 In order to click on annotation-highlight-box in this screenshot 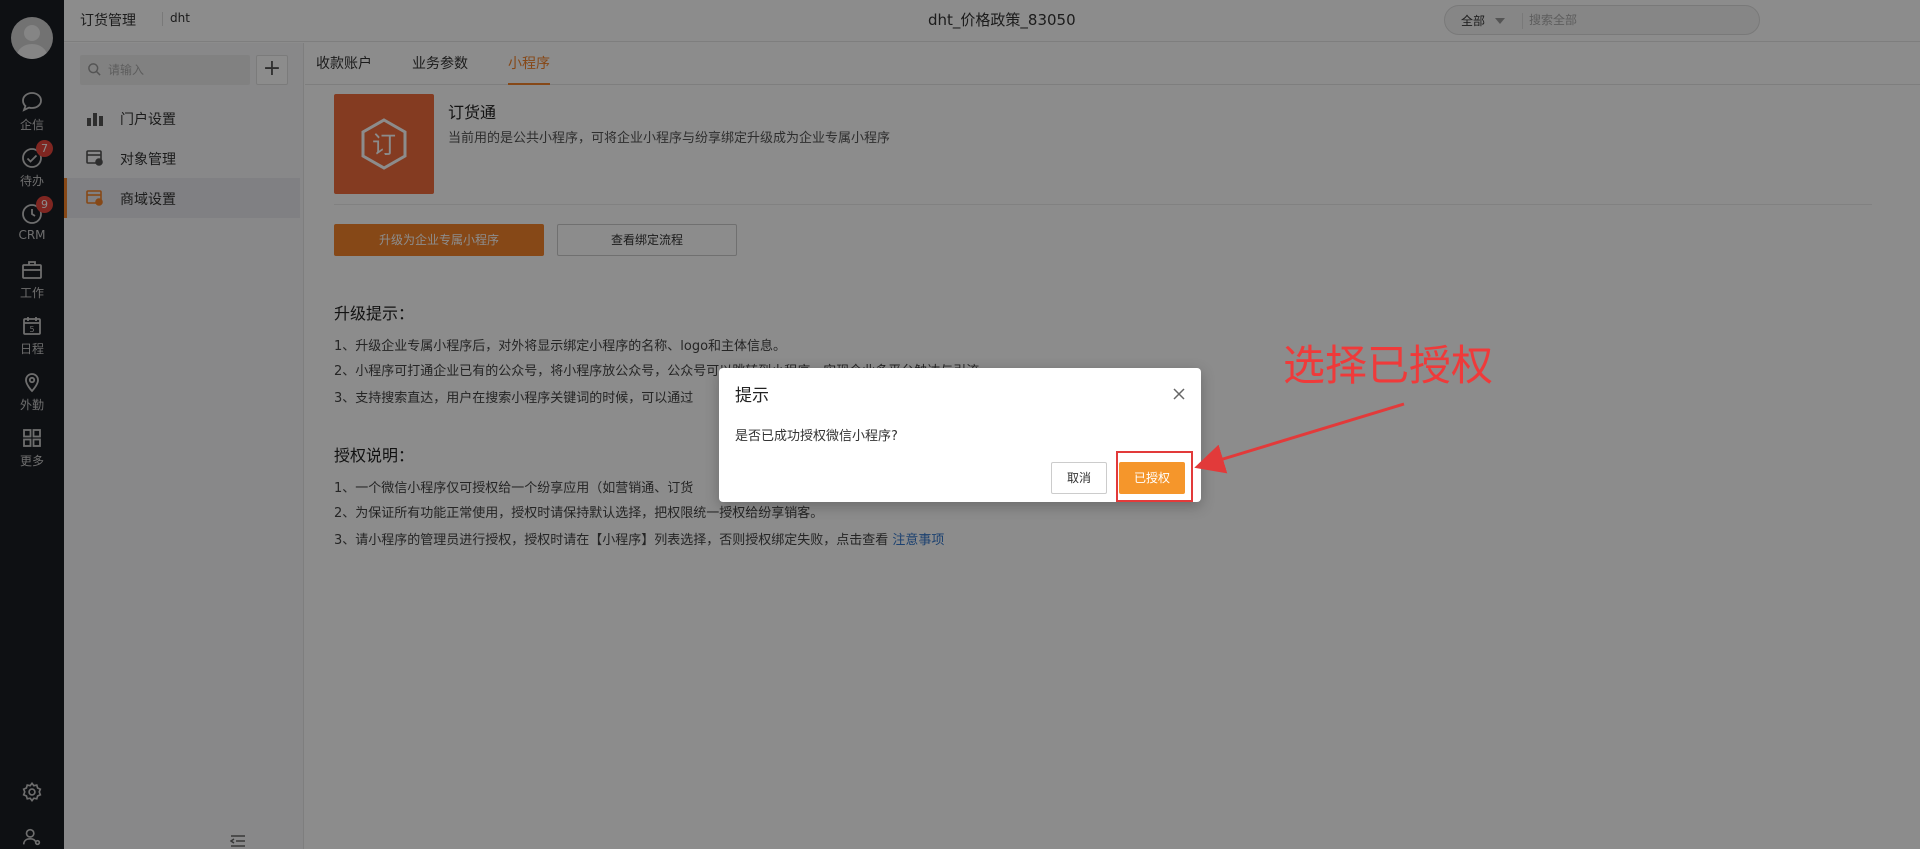, I will do `click(1154, 476)`.